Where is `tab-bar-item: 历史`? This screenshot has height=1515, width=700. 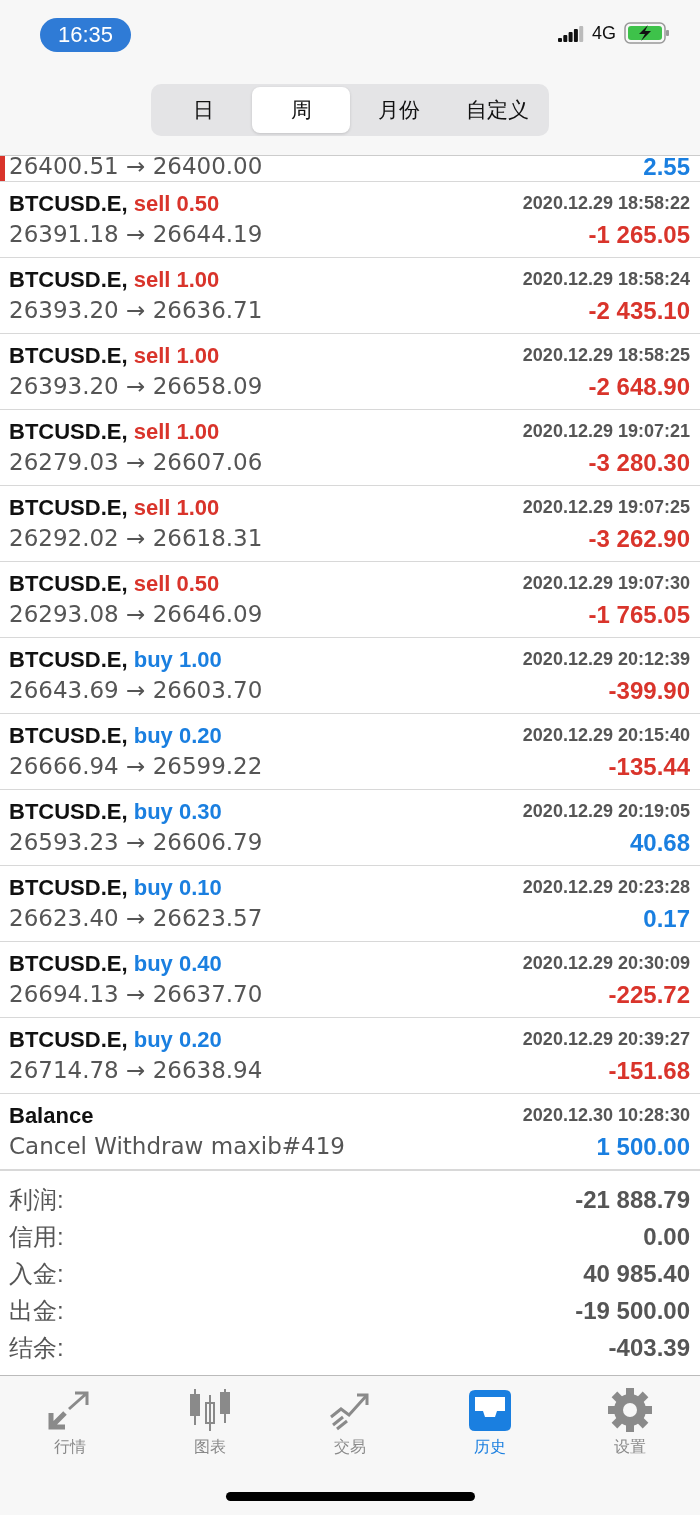
tab-bar-item: 历史 is located at coordinates (490, 1422).